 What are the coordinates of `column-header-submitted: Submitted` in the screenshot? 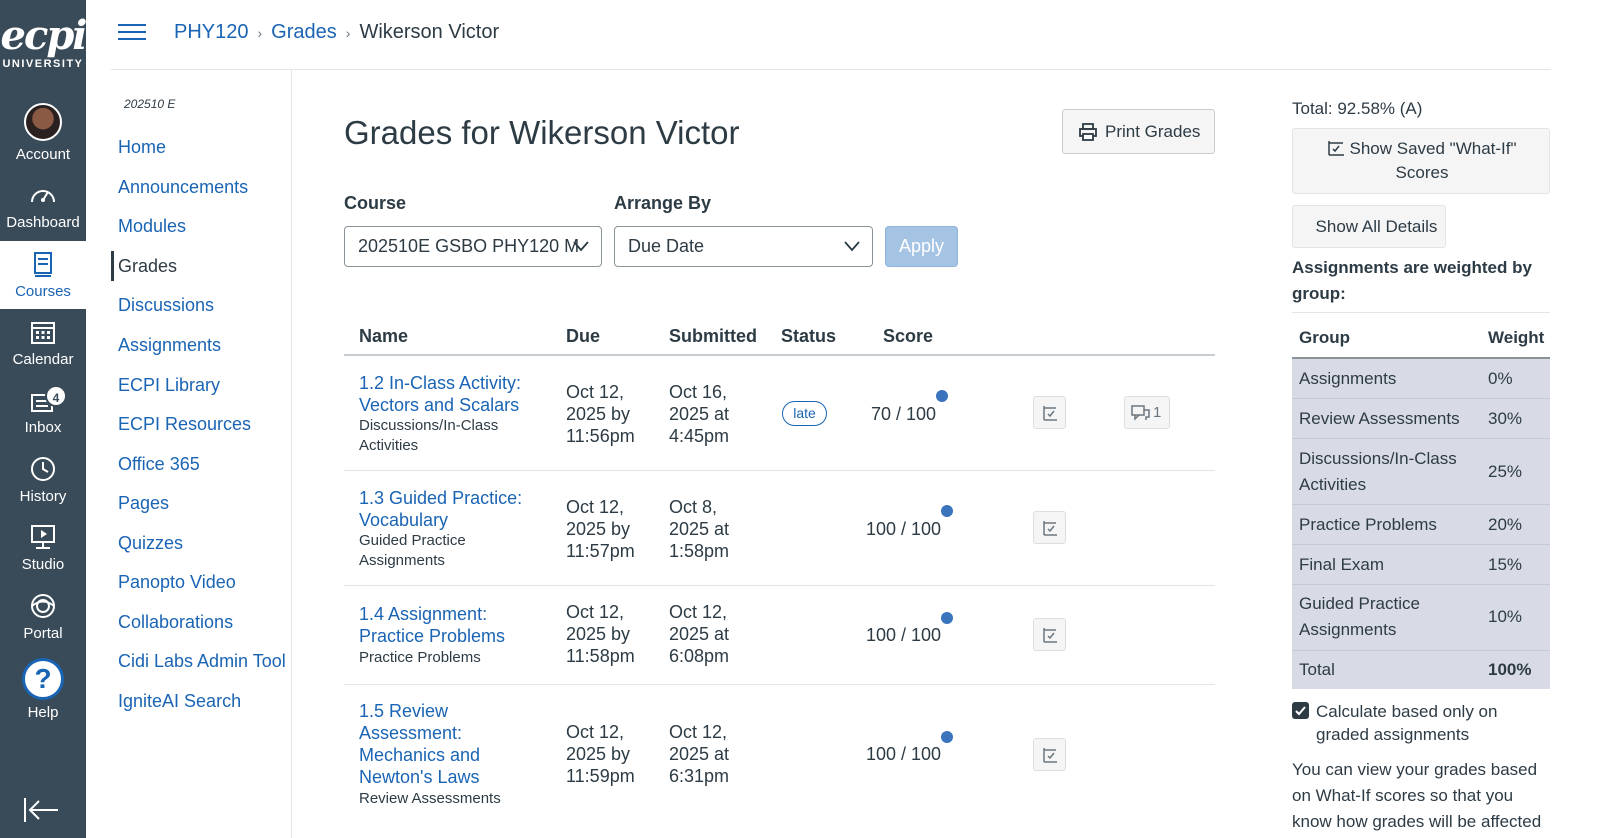 It's located at (713, 336).